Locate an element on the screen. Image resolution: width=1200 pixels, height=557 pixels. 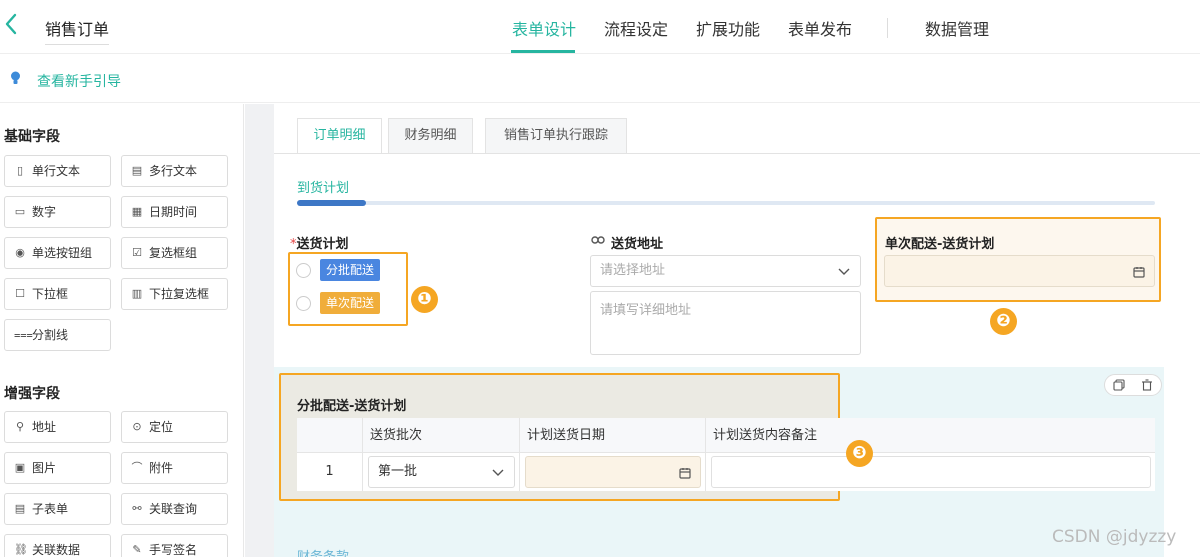
field-label: 附件 is located at coordinates (161, 468).